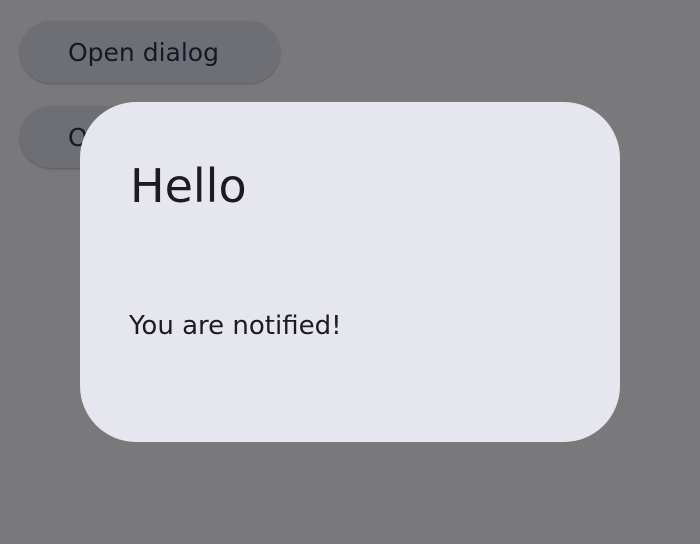 The height and width of the screenshot is (544, 700). What do you see at coordinates (235, 326) in the screenshot?
I see `dialog-message: You are notified!` at bounding box center [235, 326].